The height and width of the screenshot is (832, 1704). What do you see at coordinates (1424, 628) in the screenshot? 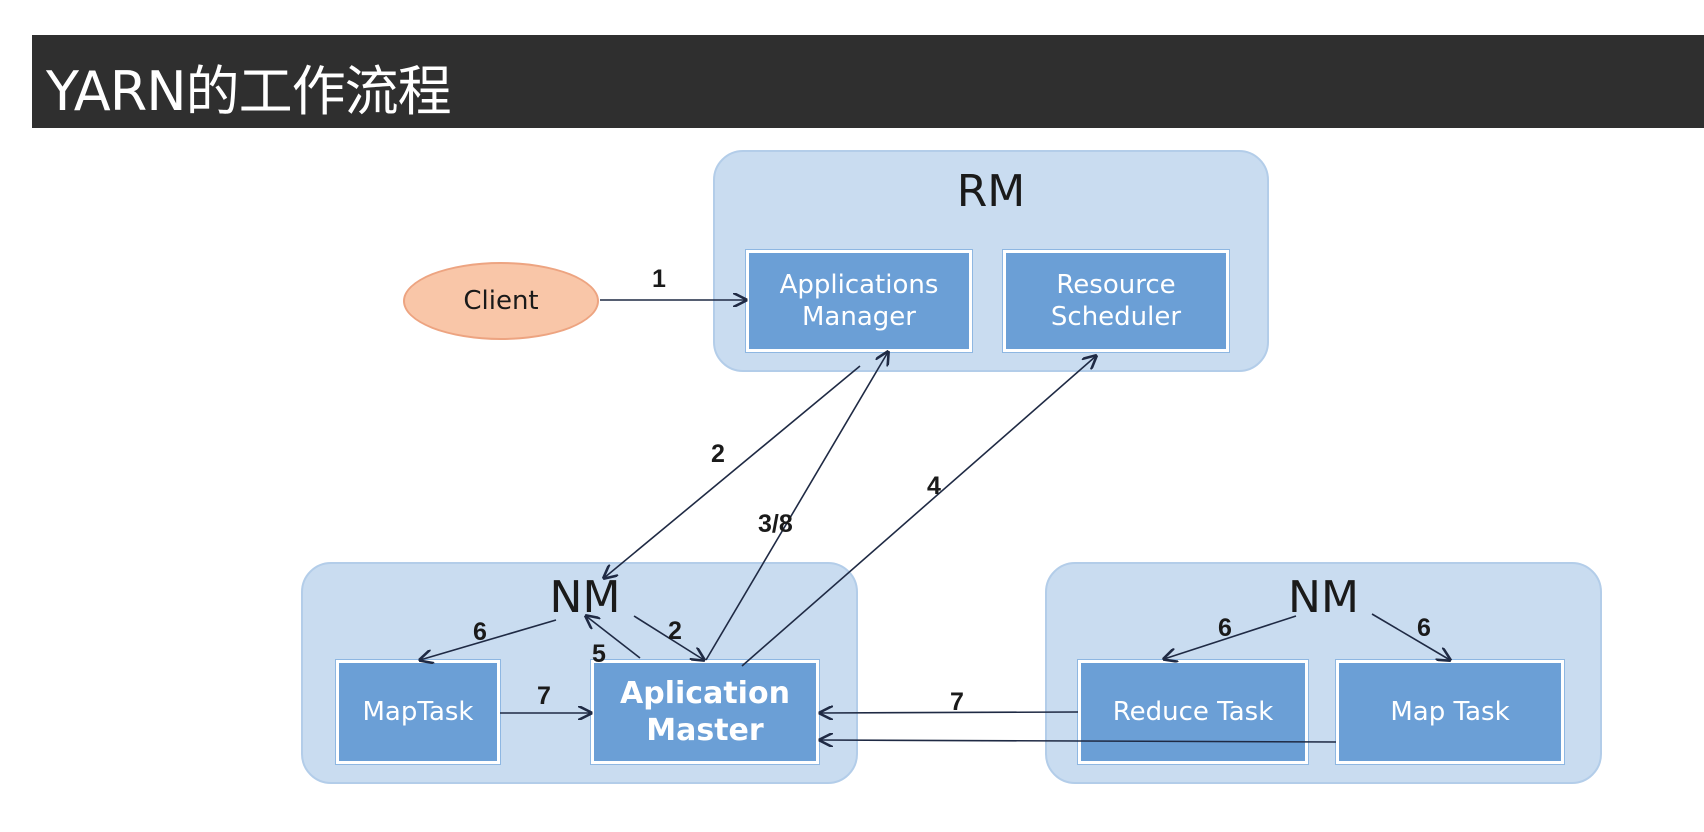
I see `edge-label-6-map: 6` at bounding box center [1424, 628].